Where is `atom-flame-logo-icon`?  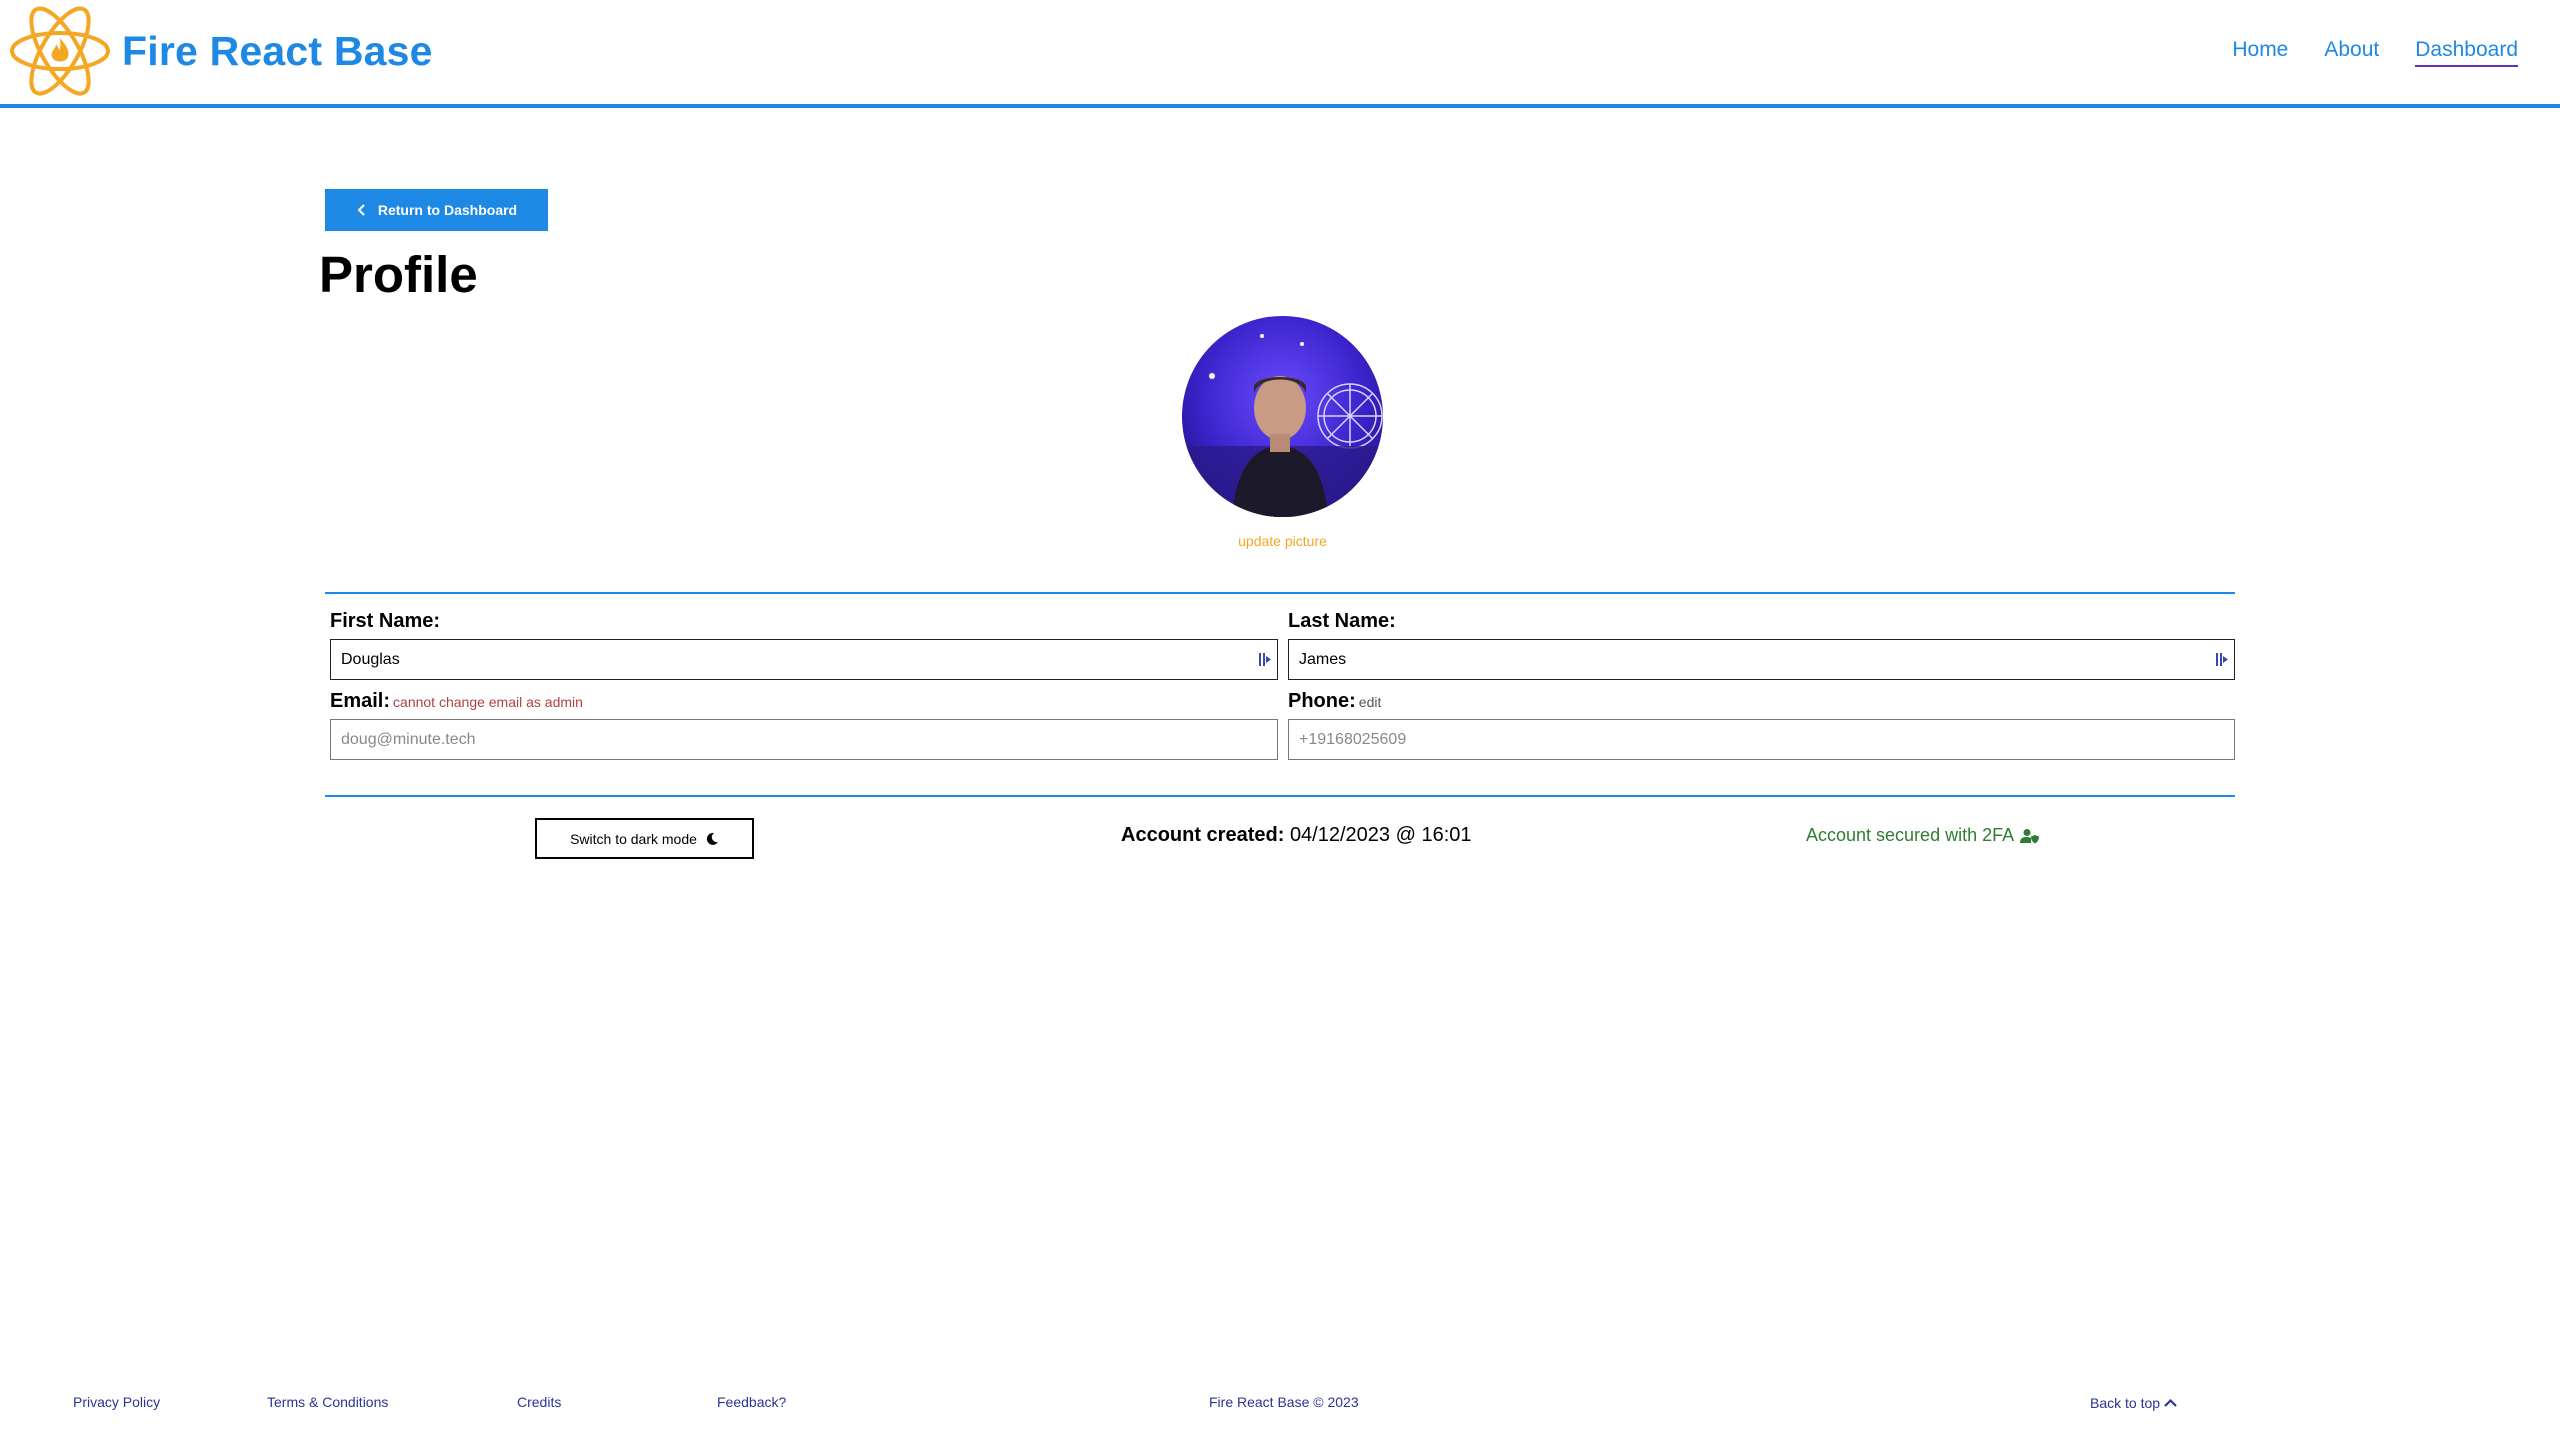 atom-flame-logo-icon is located at coordinates (60, 51).